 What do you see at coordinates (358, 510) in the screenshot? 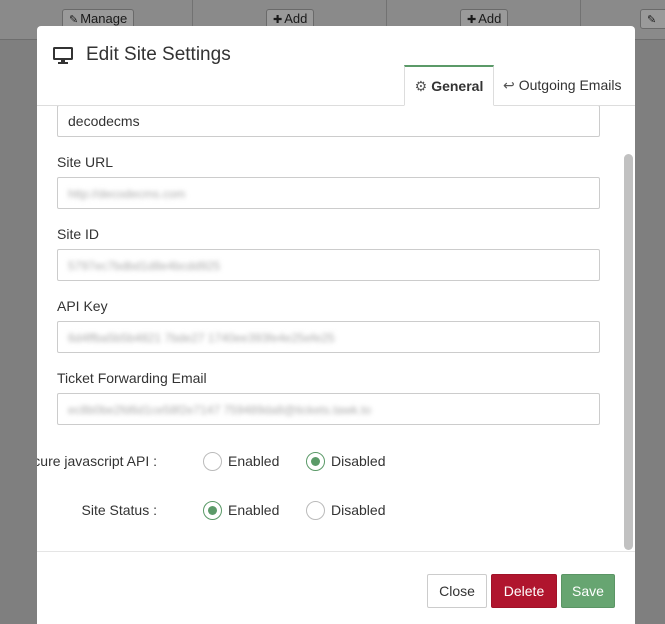
I see `site-status-disabled-label: Disabled` at bounding box center [358, 510].